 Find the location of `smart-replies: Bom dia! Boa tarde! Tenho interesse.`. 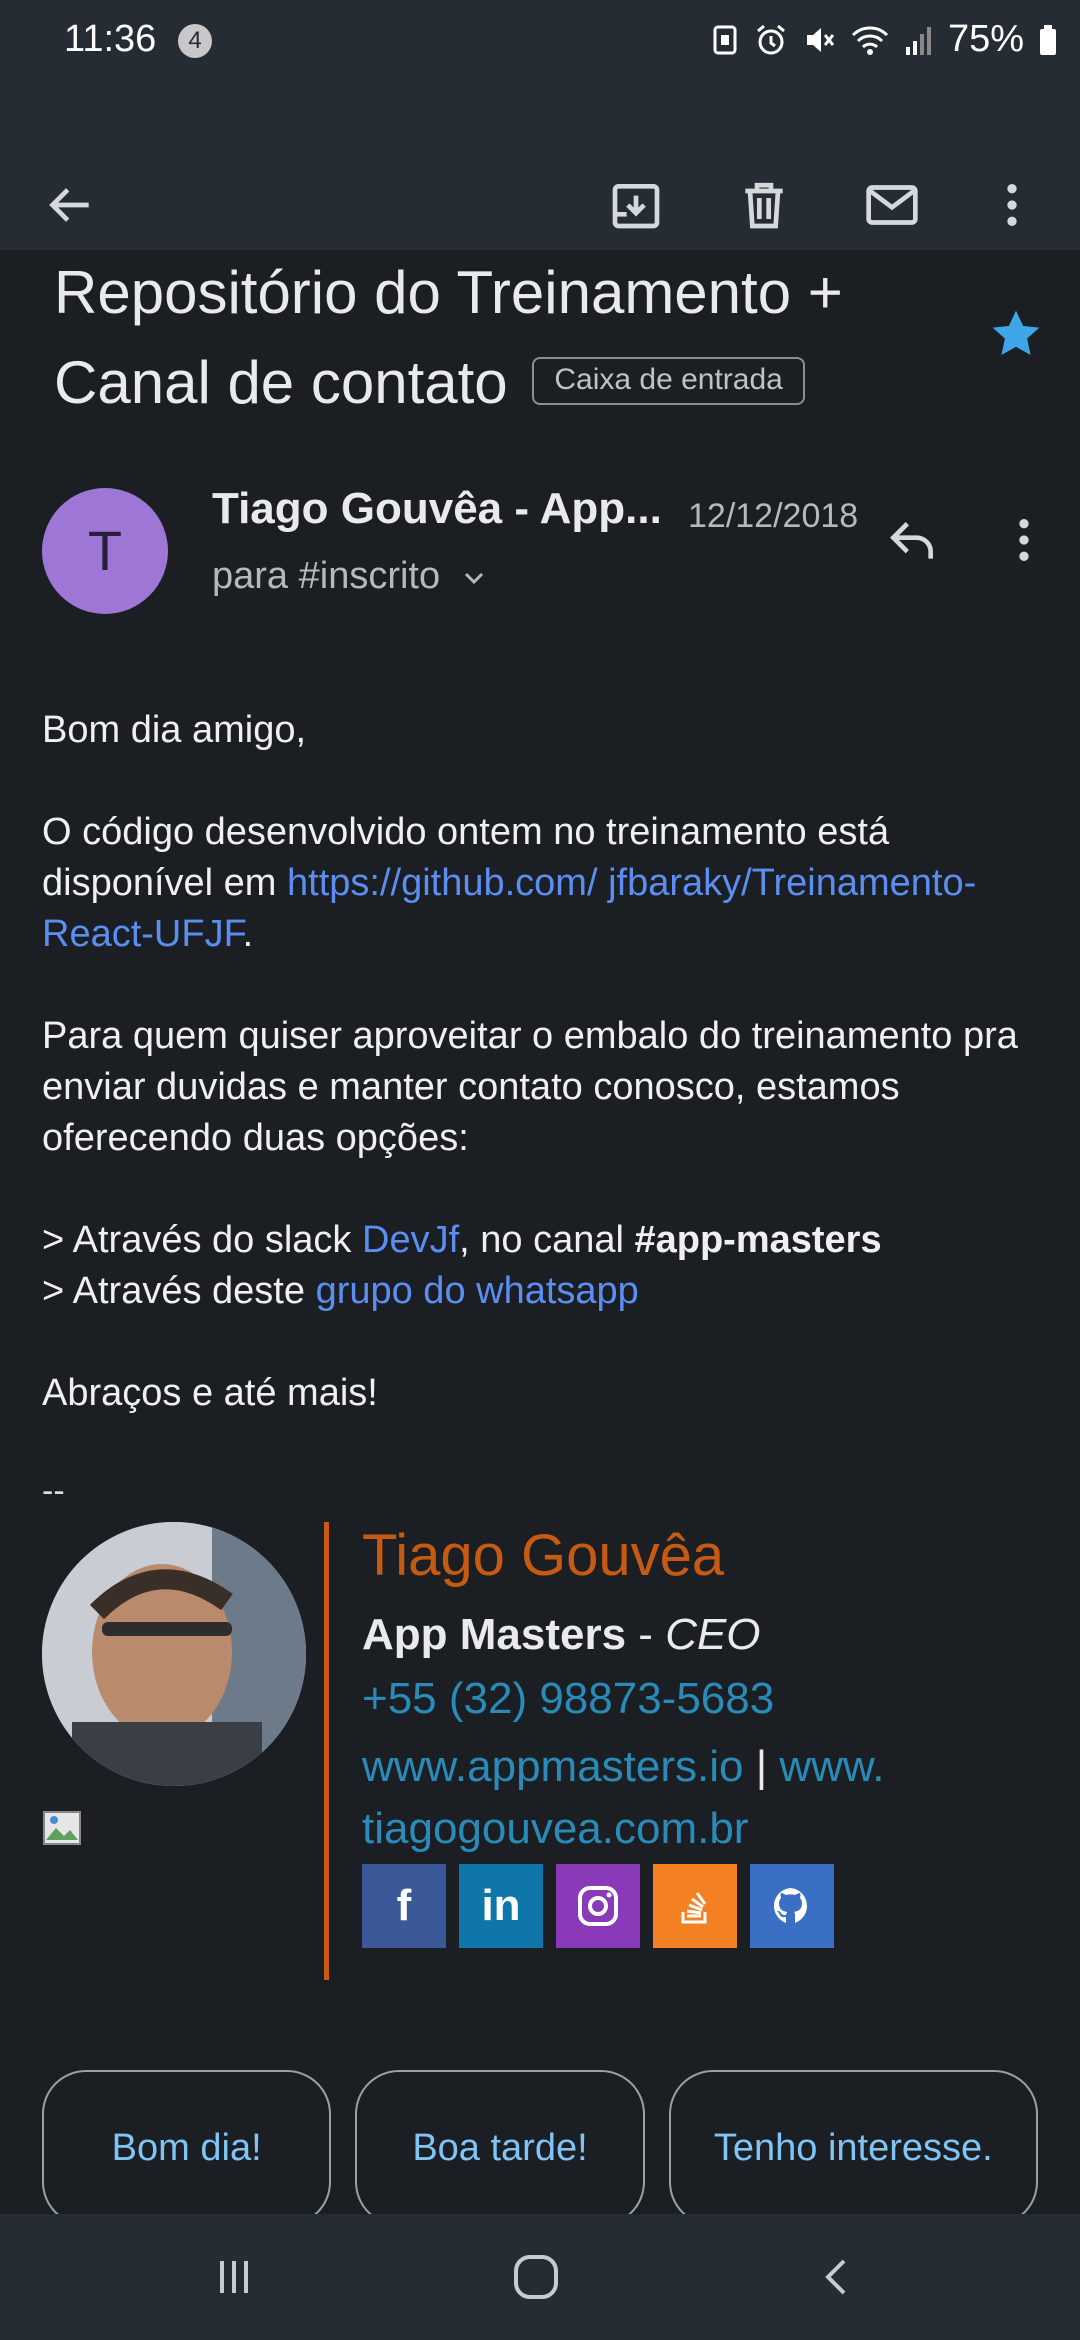

smart-replies: Bom dia! Boa tarde! Tenho interesse. is located at coordinates (540, 2148).